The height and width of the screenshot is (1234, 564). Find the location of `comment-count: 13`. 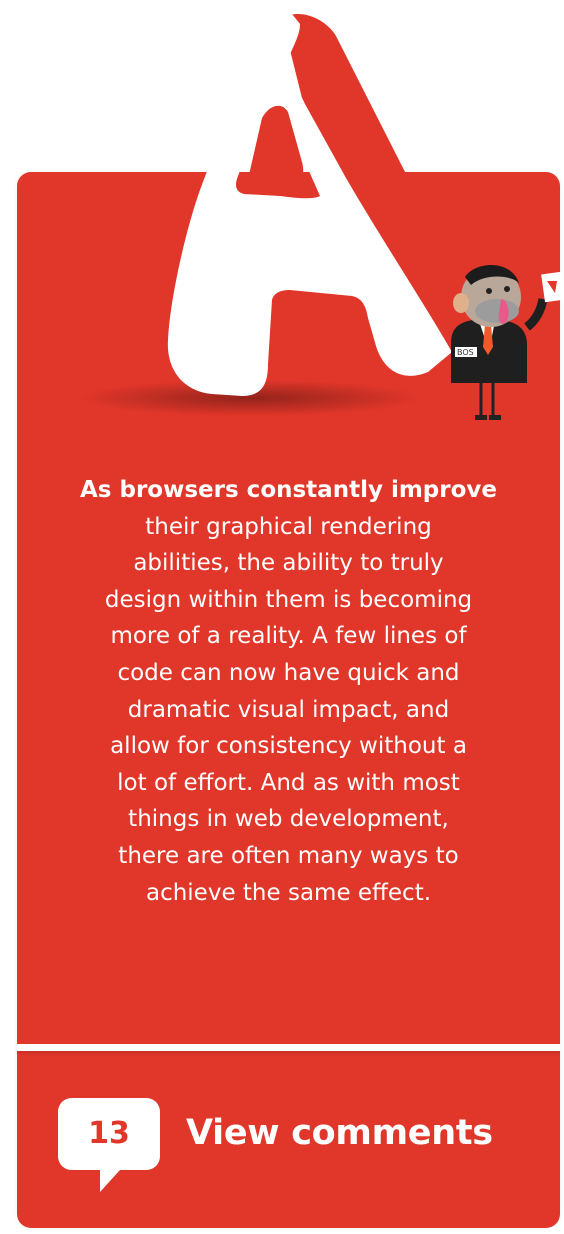

comment-count: 13 is located at coordinates (109, 1133).